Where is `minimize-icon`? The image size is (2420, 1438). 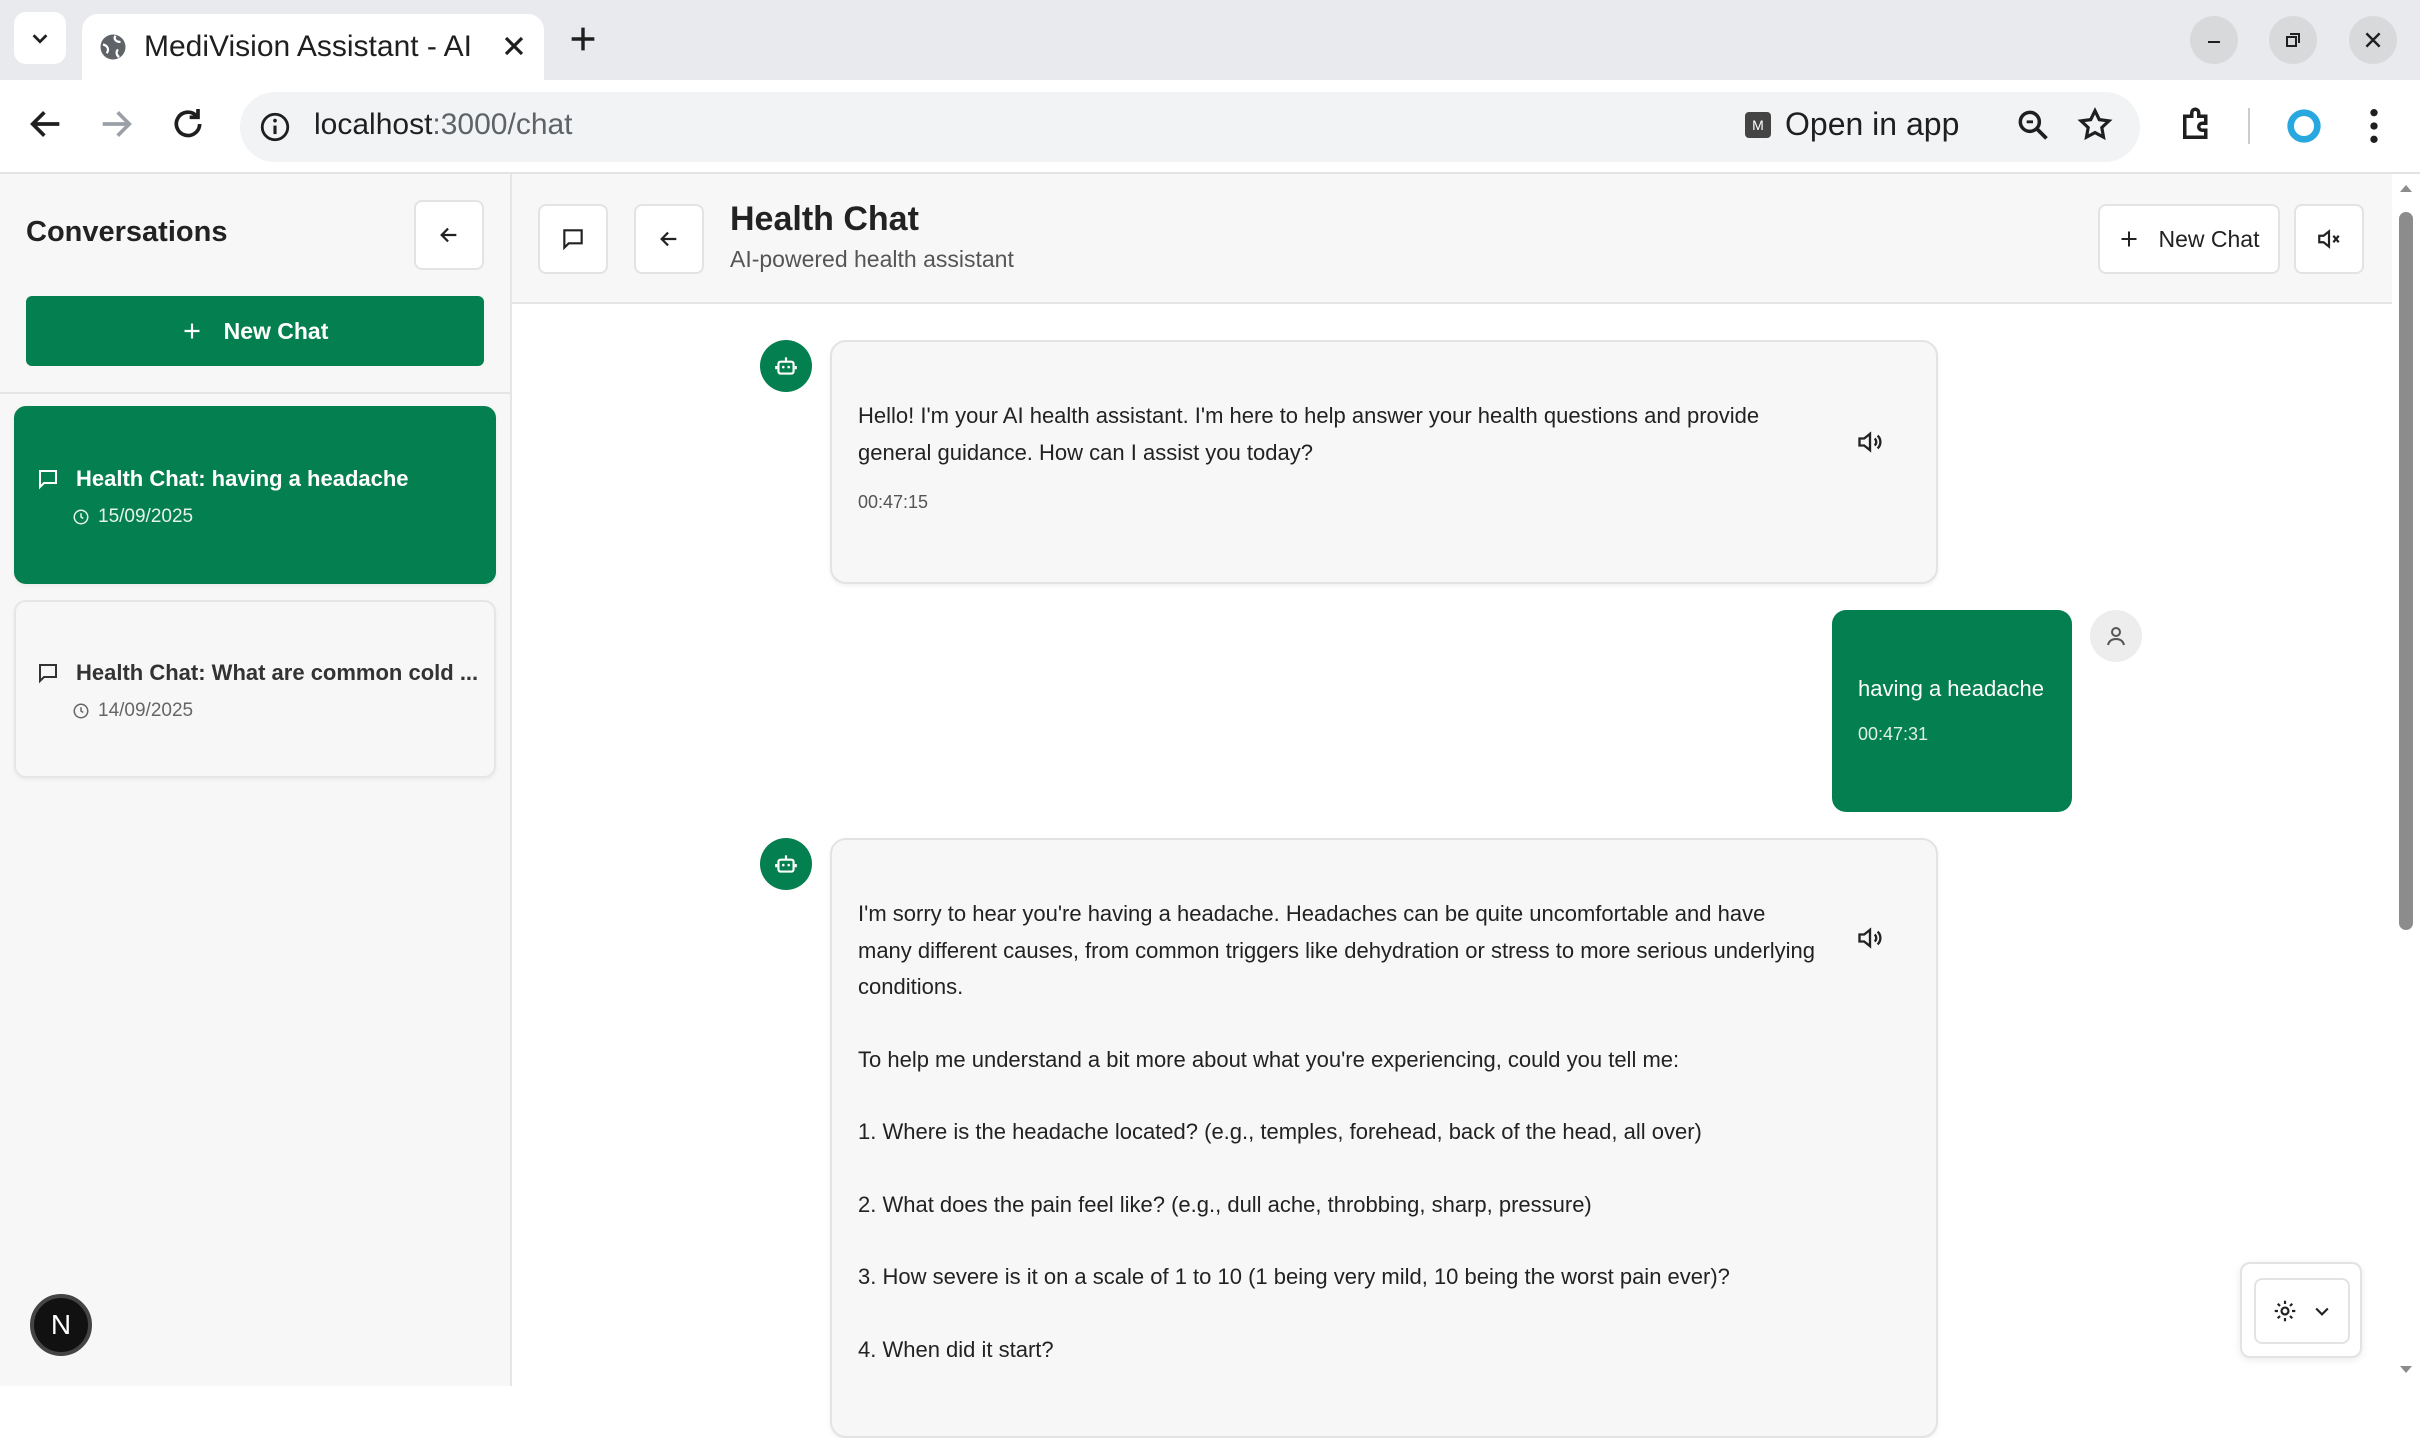 minimize-icon is located at coordinates (2214, 42).